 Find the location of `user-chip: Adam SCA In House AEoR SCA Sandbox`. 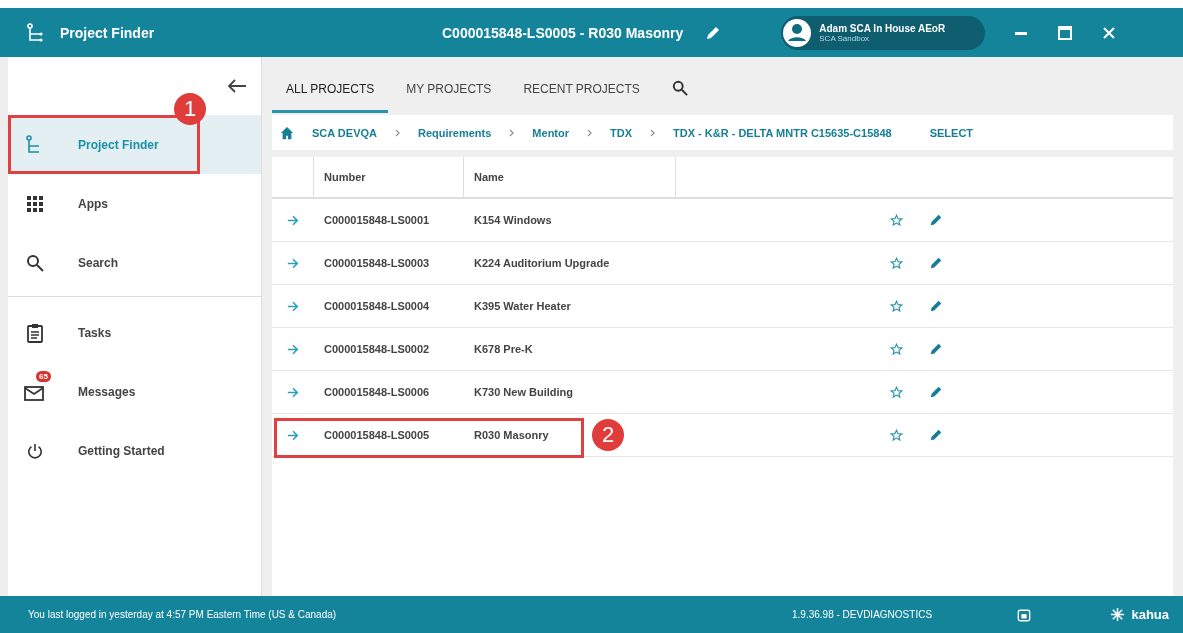

user-chip: Adam SCA In House AEoR SCA Sandbox is located at coordinates (883, 32).